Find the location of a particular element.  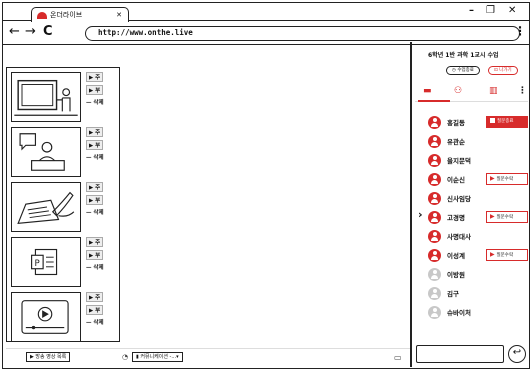

tab-close-icon: ✕ is located at coordinates (119, 15).